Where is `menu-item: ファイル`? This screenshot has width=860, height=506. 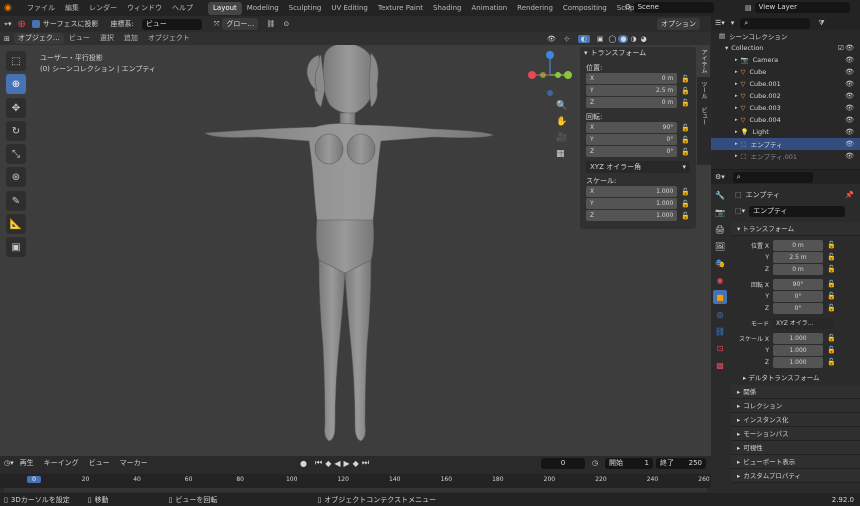
menu-item: ファイル is located at coordinates (41, 8).